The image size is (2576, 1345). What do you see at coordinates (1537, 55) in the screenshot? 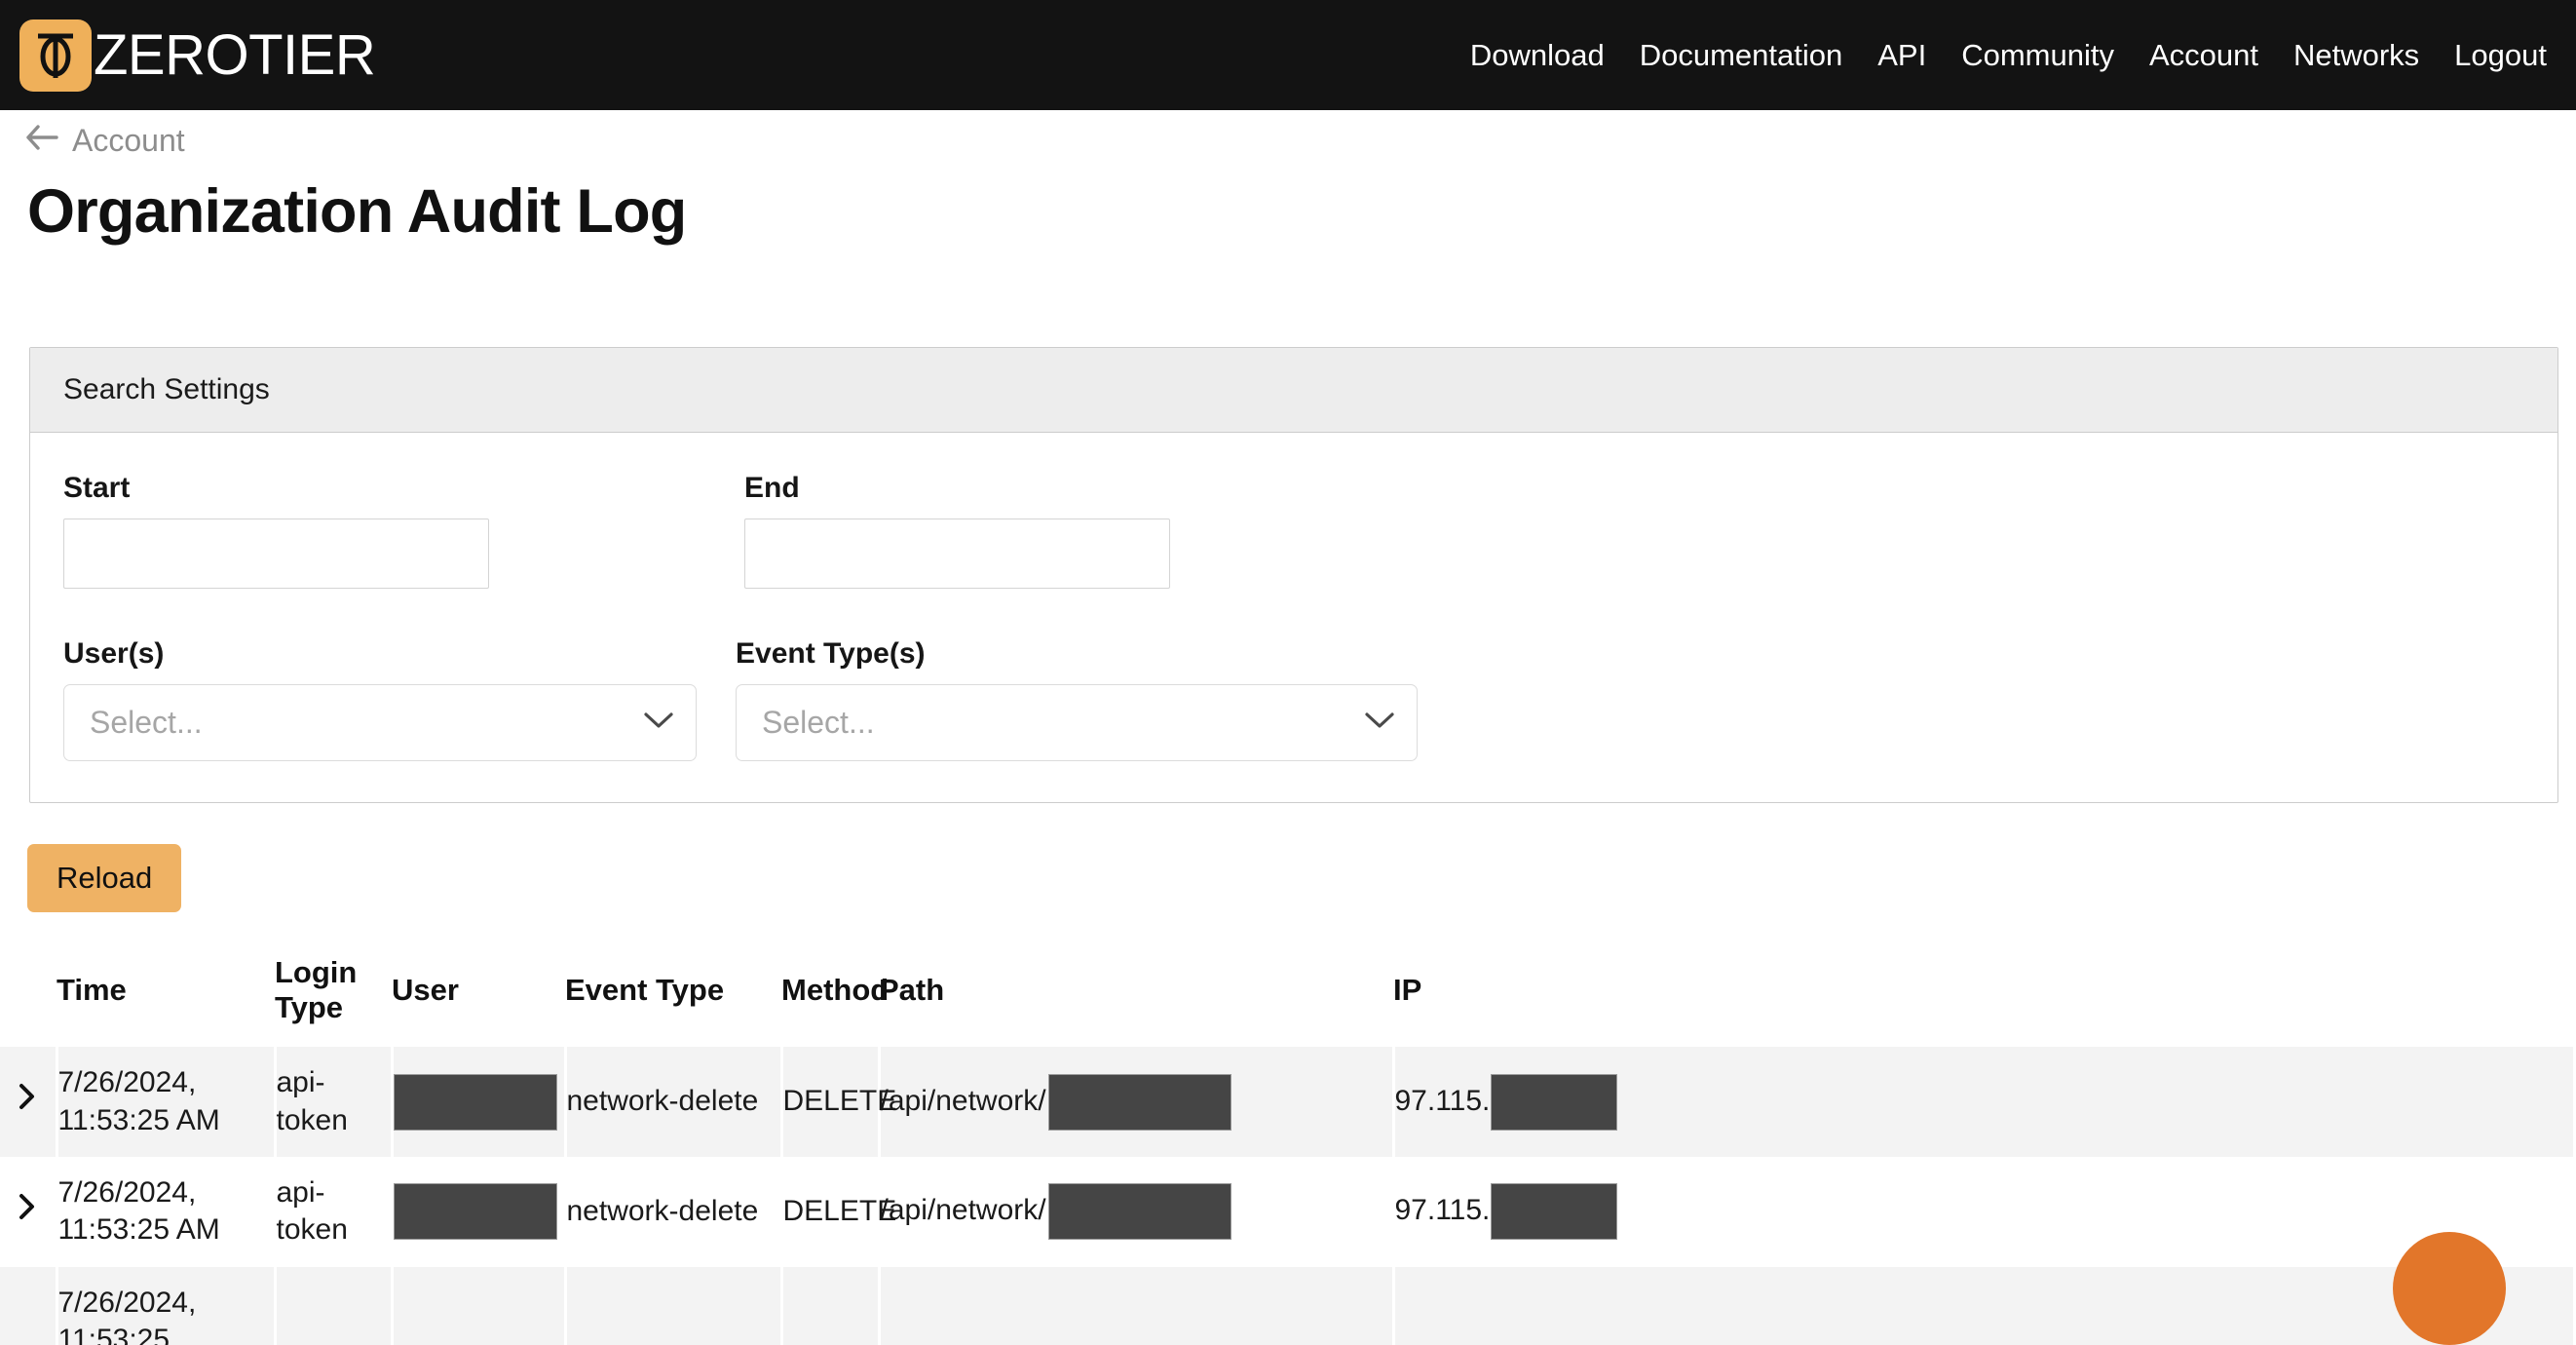
I see `nav-link-download: Download` at bounding box center [1537, 55].